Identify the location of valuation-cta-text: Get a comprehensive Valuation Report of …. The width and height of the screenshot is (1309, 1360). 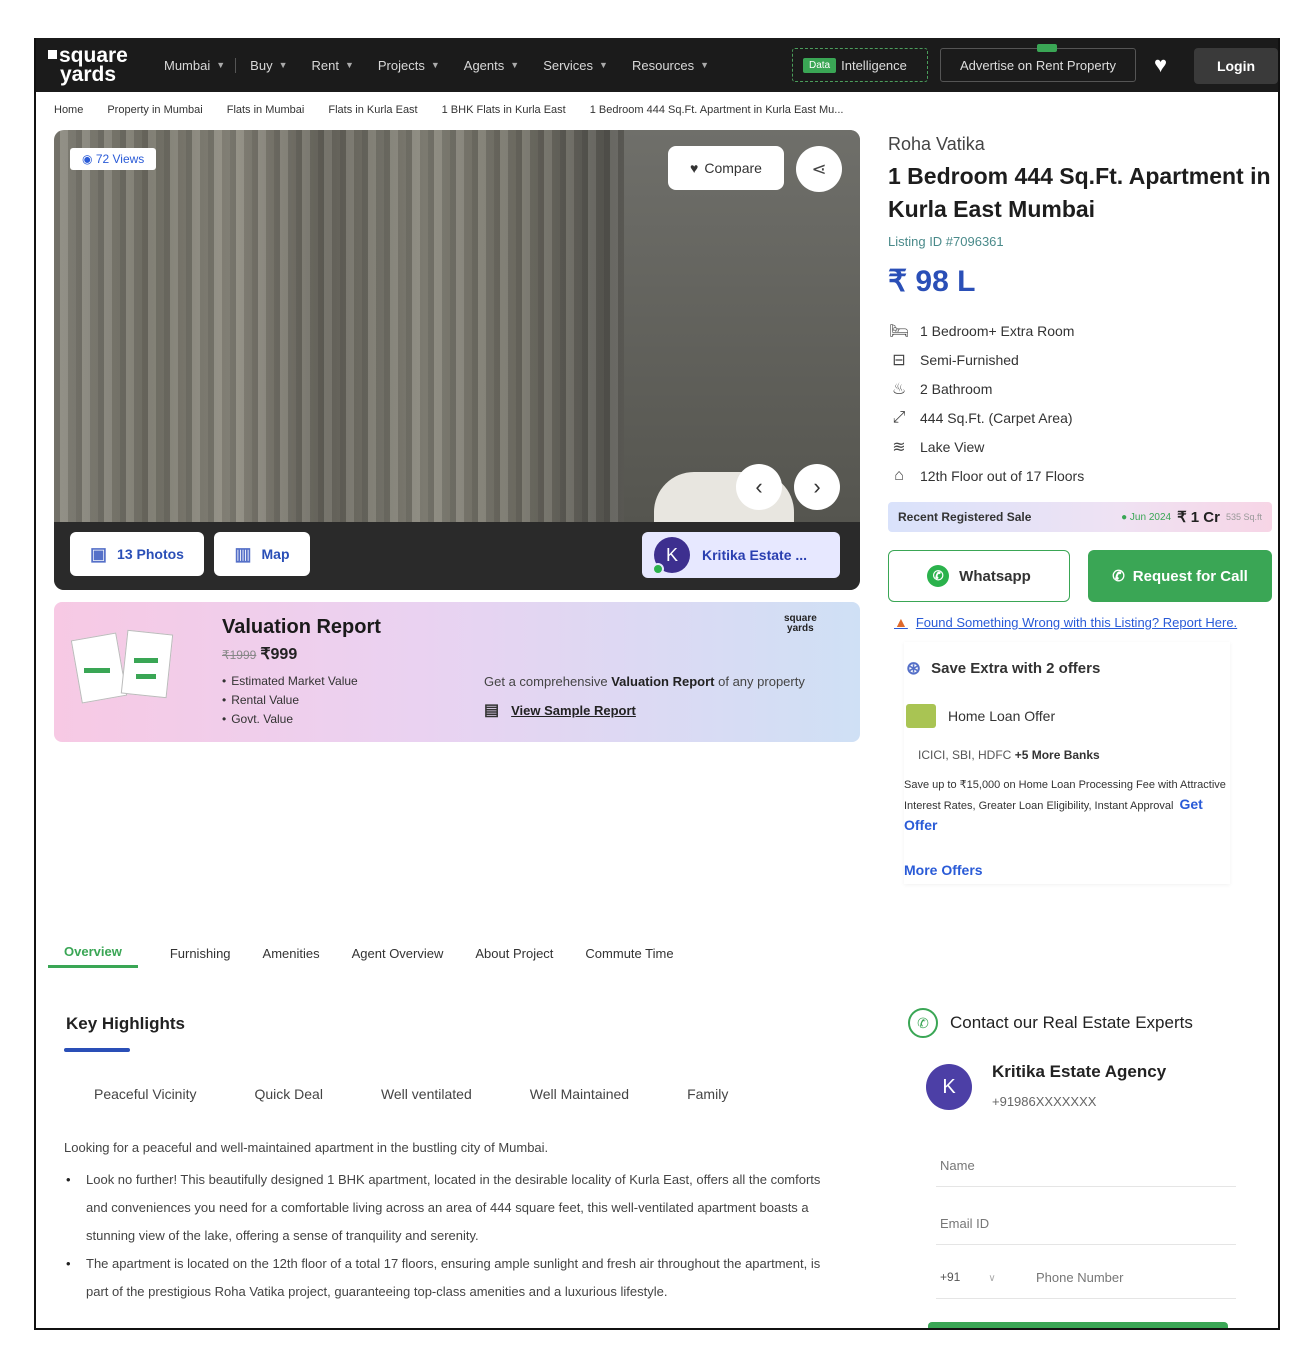
(644, 681).